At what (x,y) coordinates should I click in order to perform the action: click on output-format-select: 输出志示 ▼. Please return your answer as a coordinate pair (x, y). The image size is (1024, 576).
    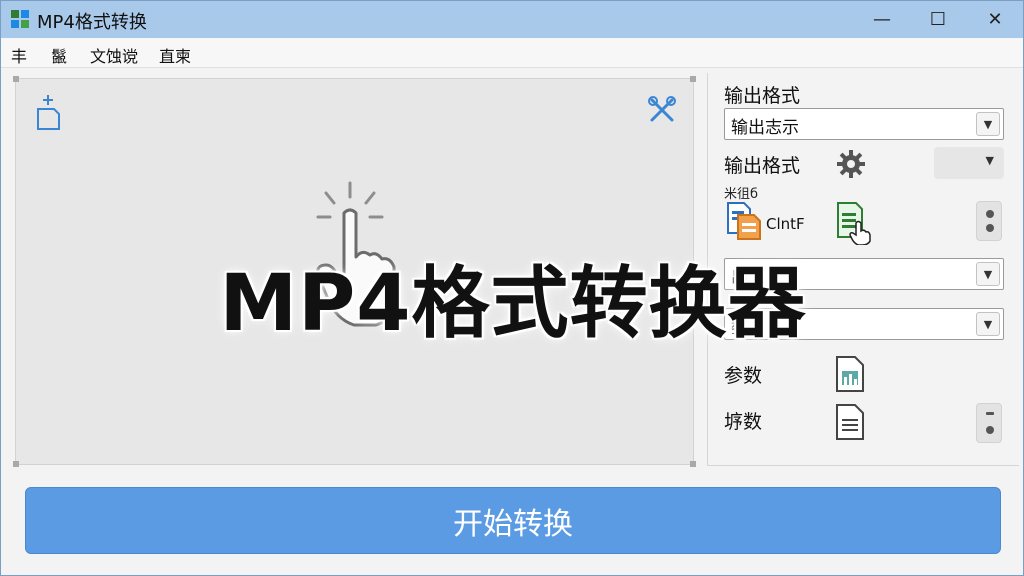
    Looking at the image, I should click on (864, 124).